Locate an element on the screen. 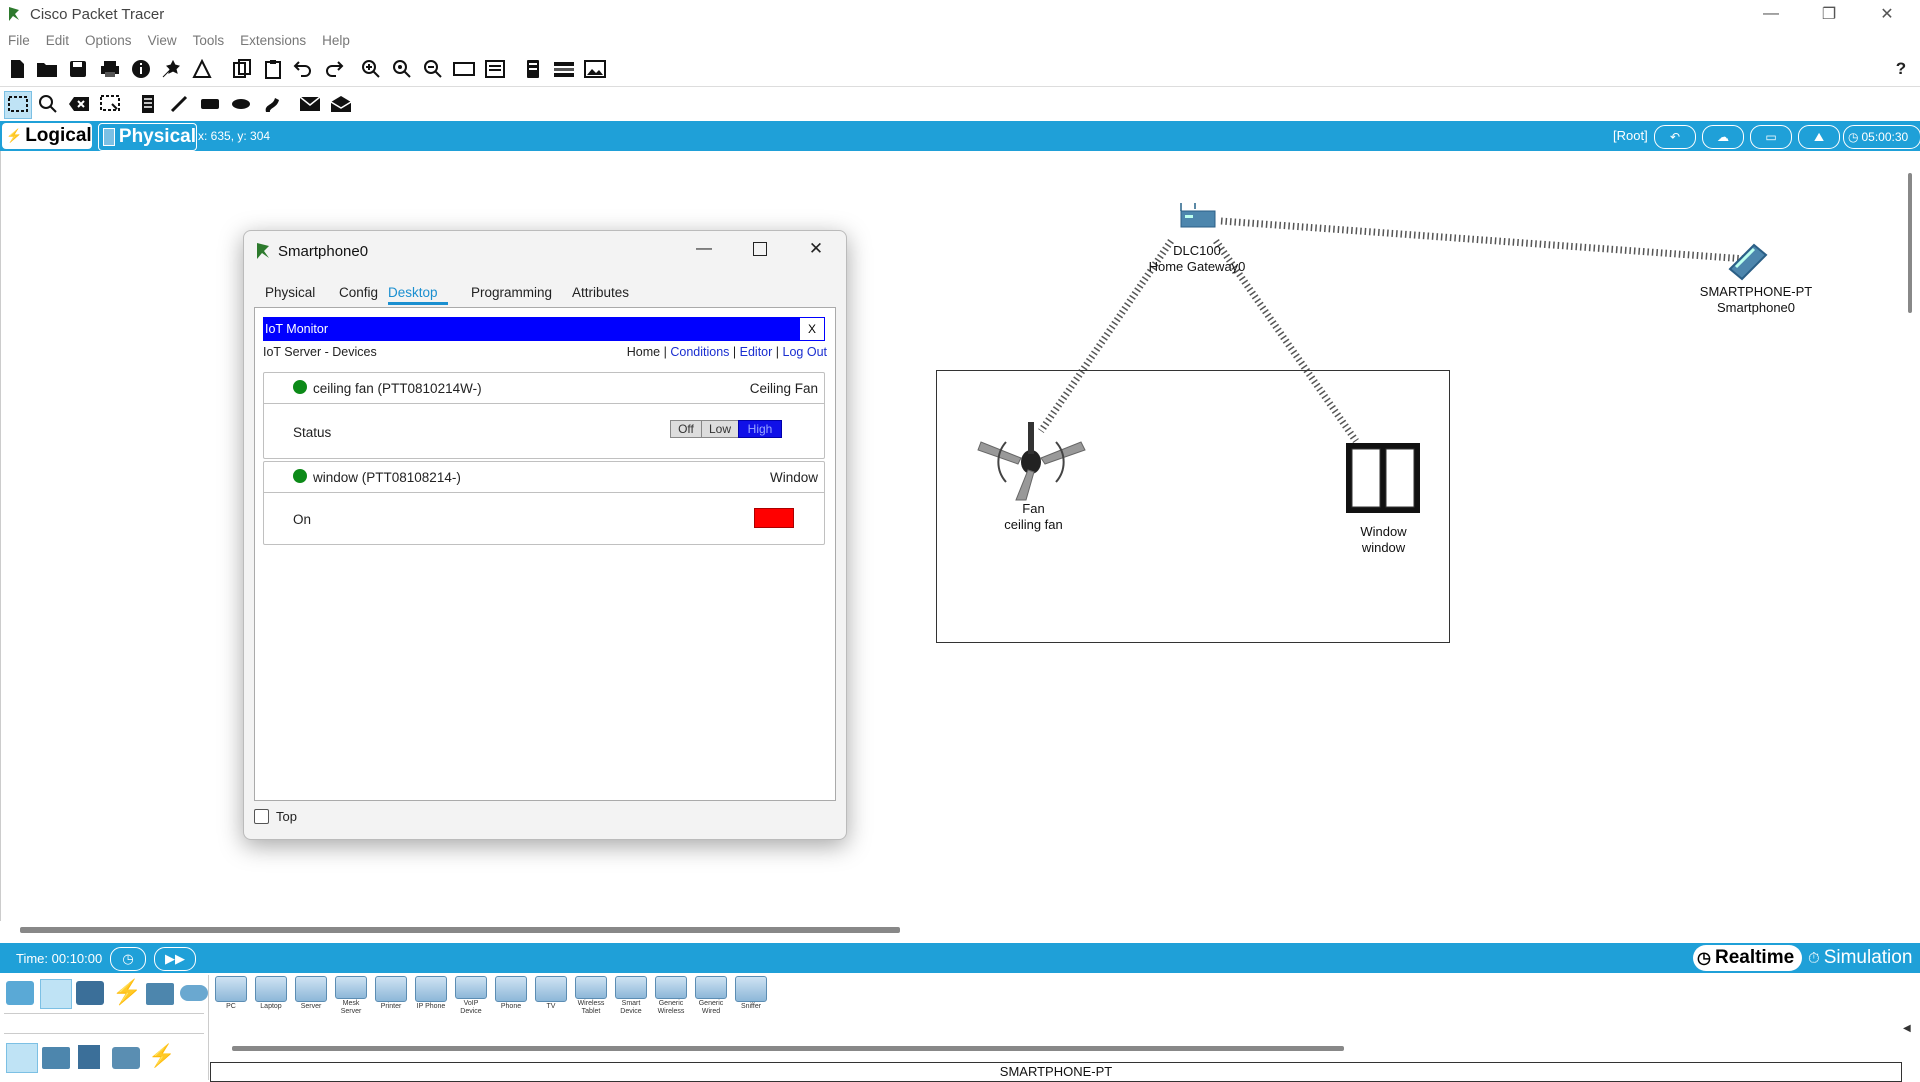  network-devices-icon is located at coordinates (20, 993).